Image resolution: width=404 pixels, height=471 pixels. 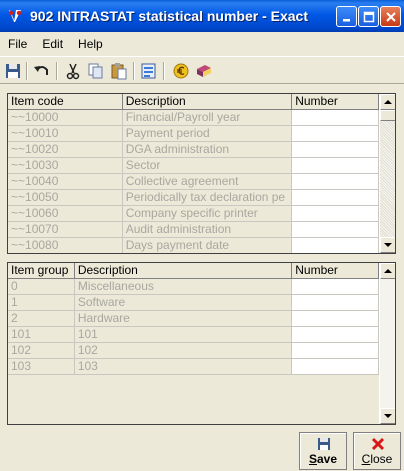 What do you see at coordinates (323, 451) in the screenshot?
I see `save-button: Save` at bounding box center [323, 451].